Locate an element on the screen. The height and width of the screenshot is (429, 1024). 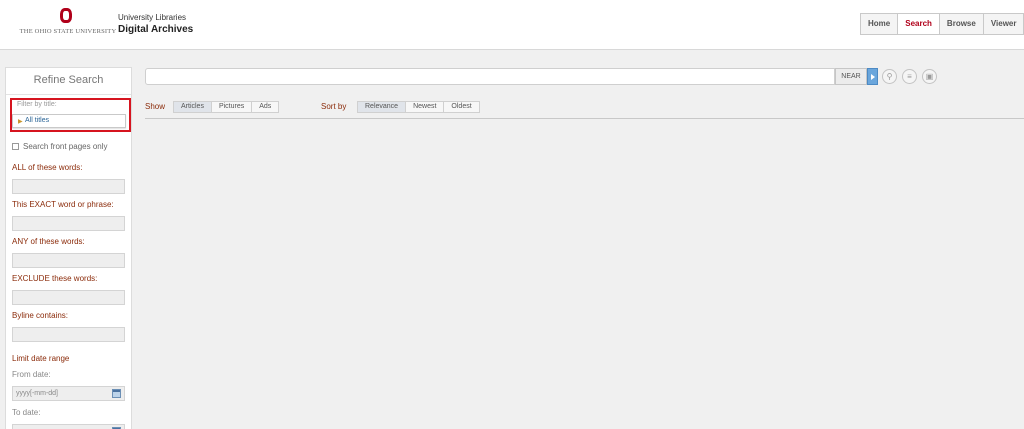
nav-viewer: Viewer is located at coordinates (1004, 24).